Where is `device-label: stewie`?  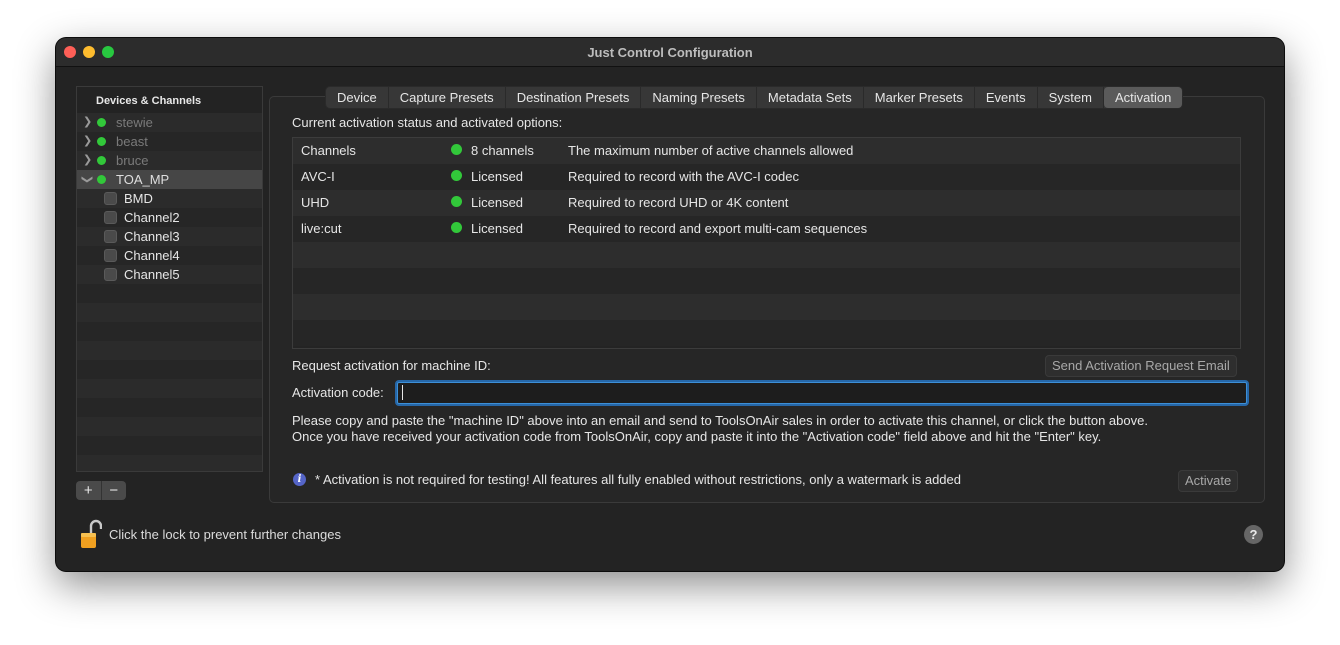
device-label: stewie is located at coordinates (134, 122).